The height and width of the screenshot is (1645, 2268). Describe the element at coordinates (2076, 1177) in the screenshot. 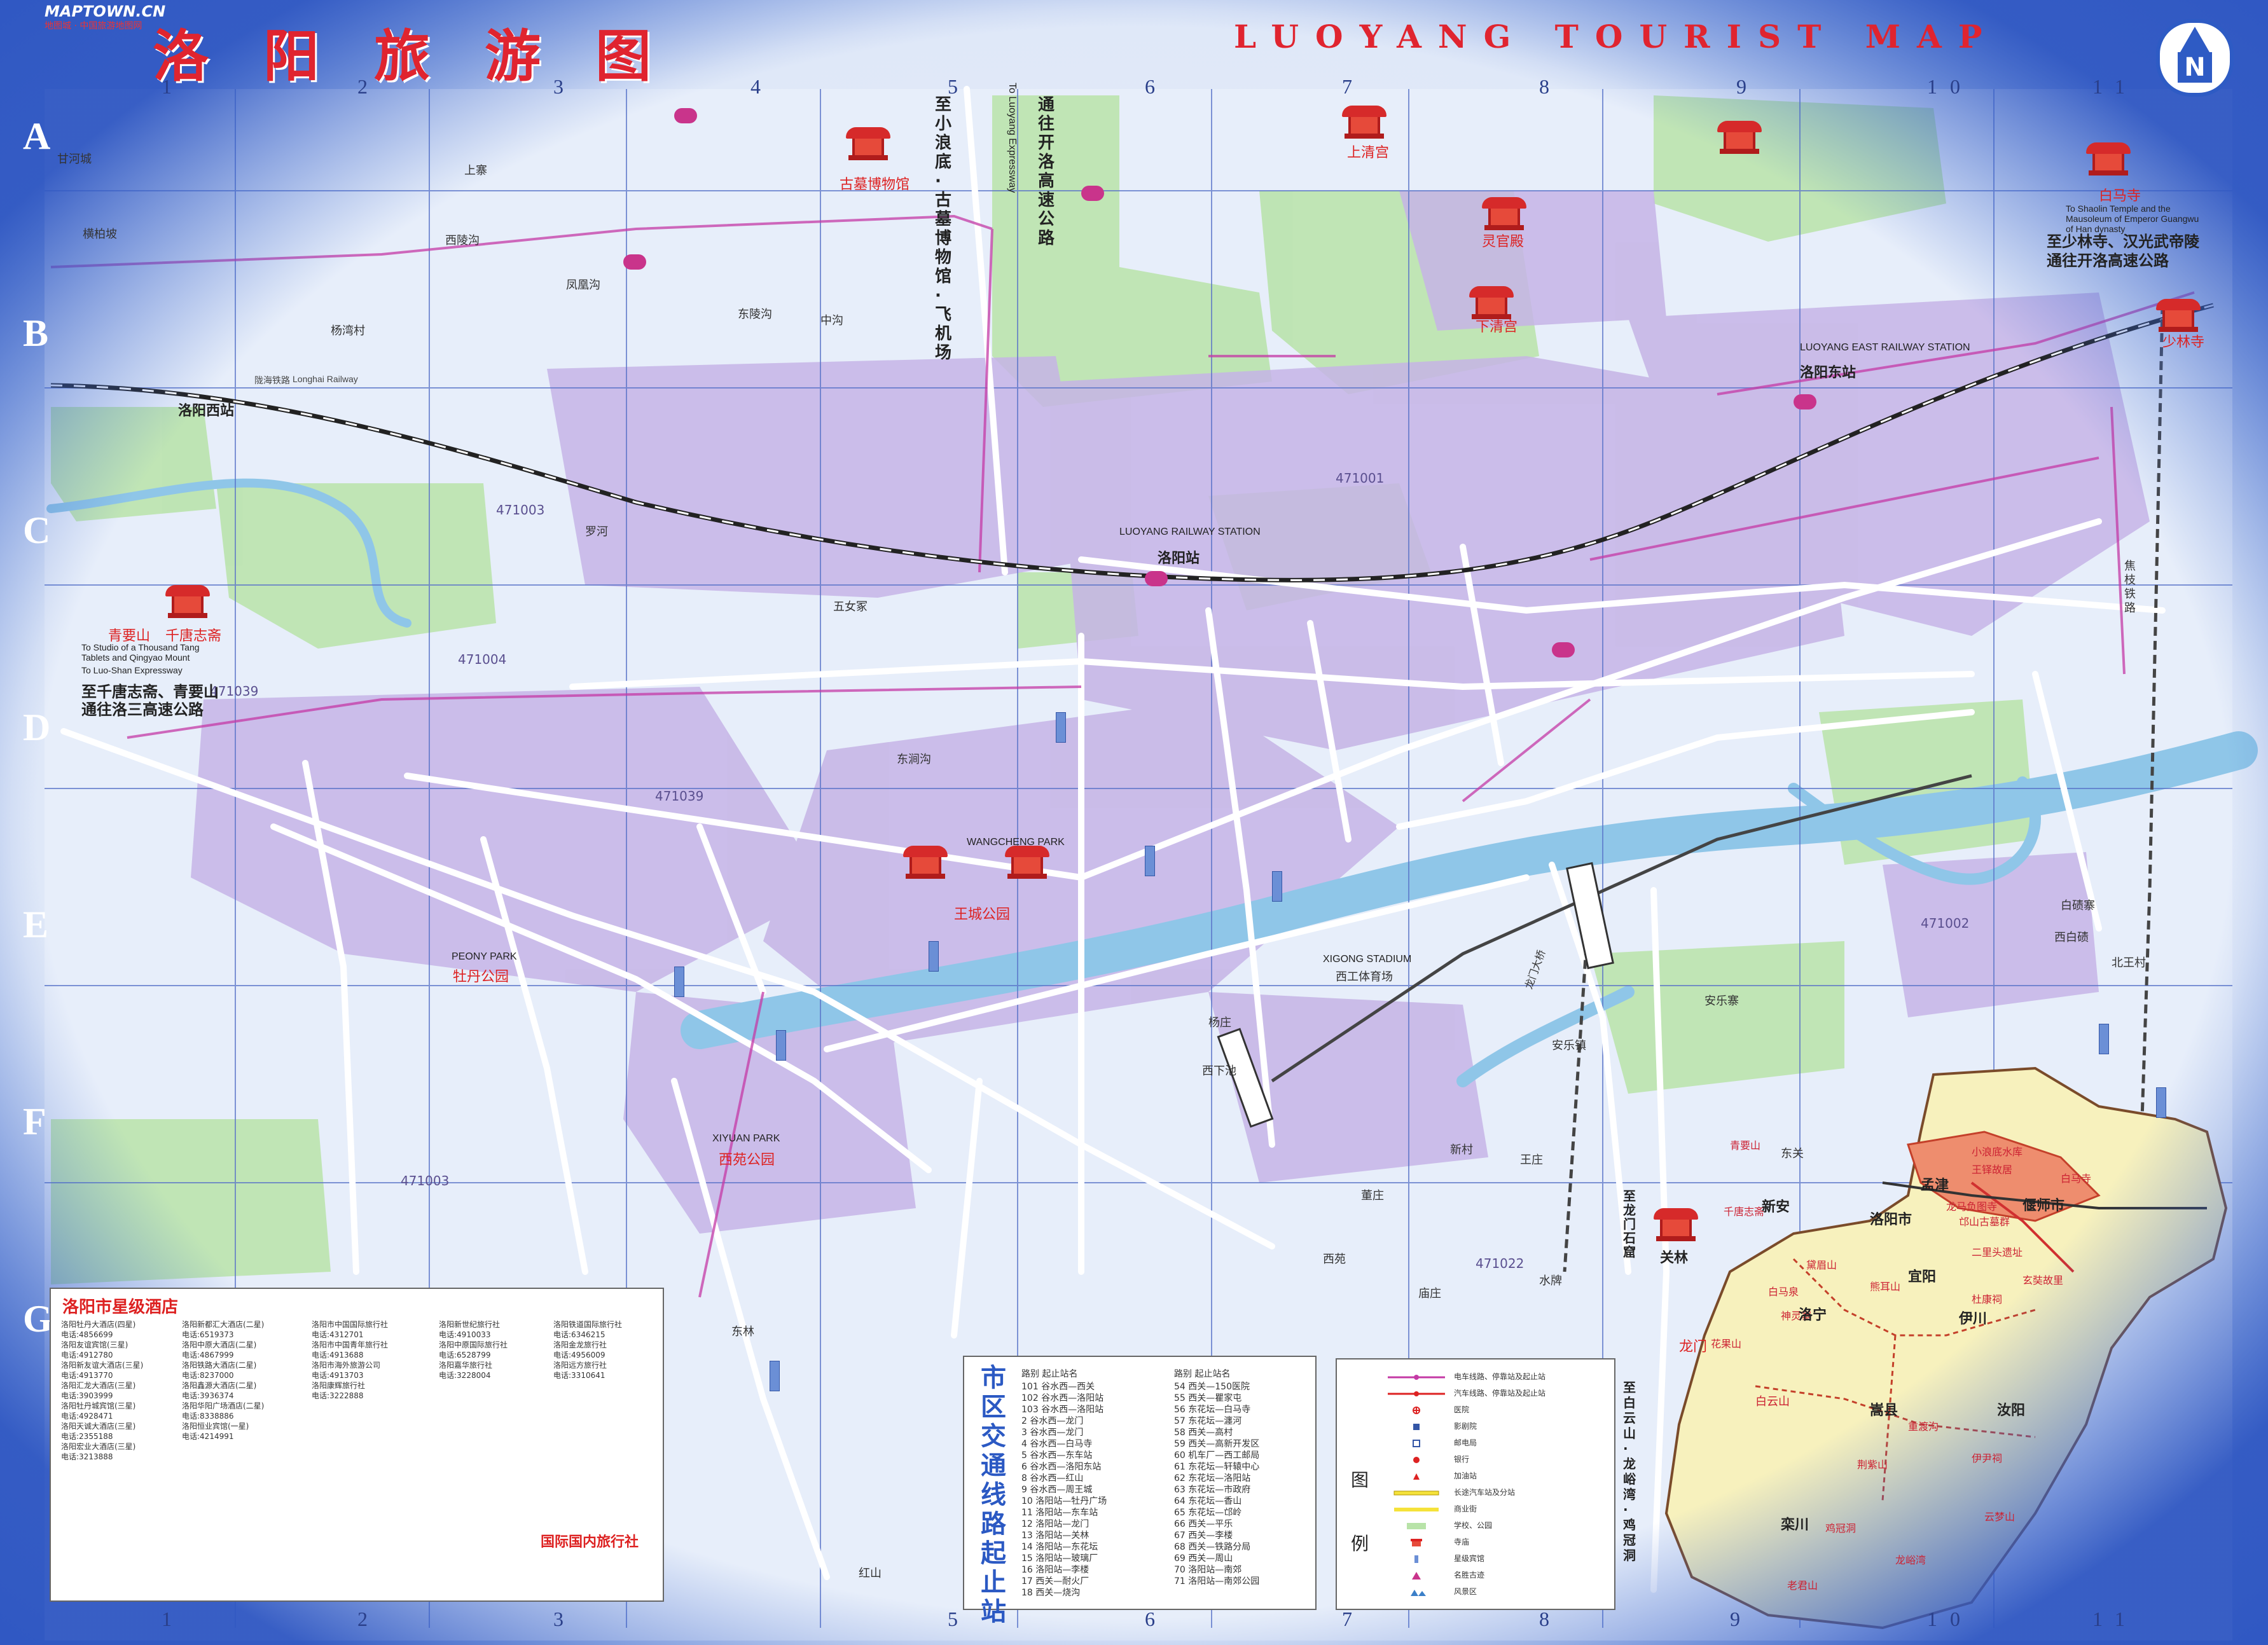

I see `inset-spot: 白马寺` at that location.